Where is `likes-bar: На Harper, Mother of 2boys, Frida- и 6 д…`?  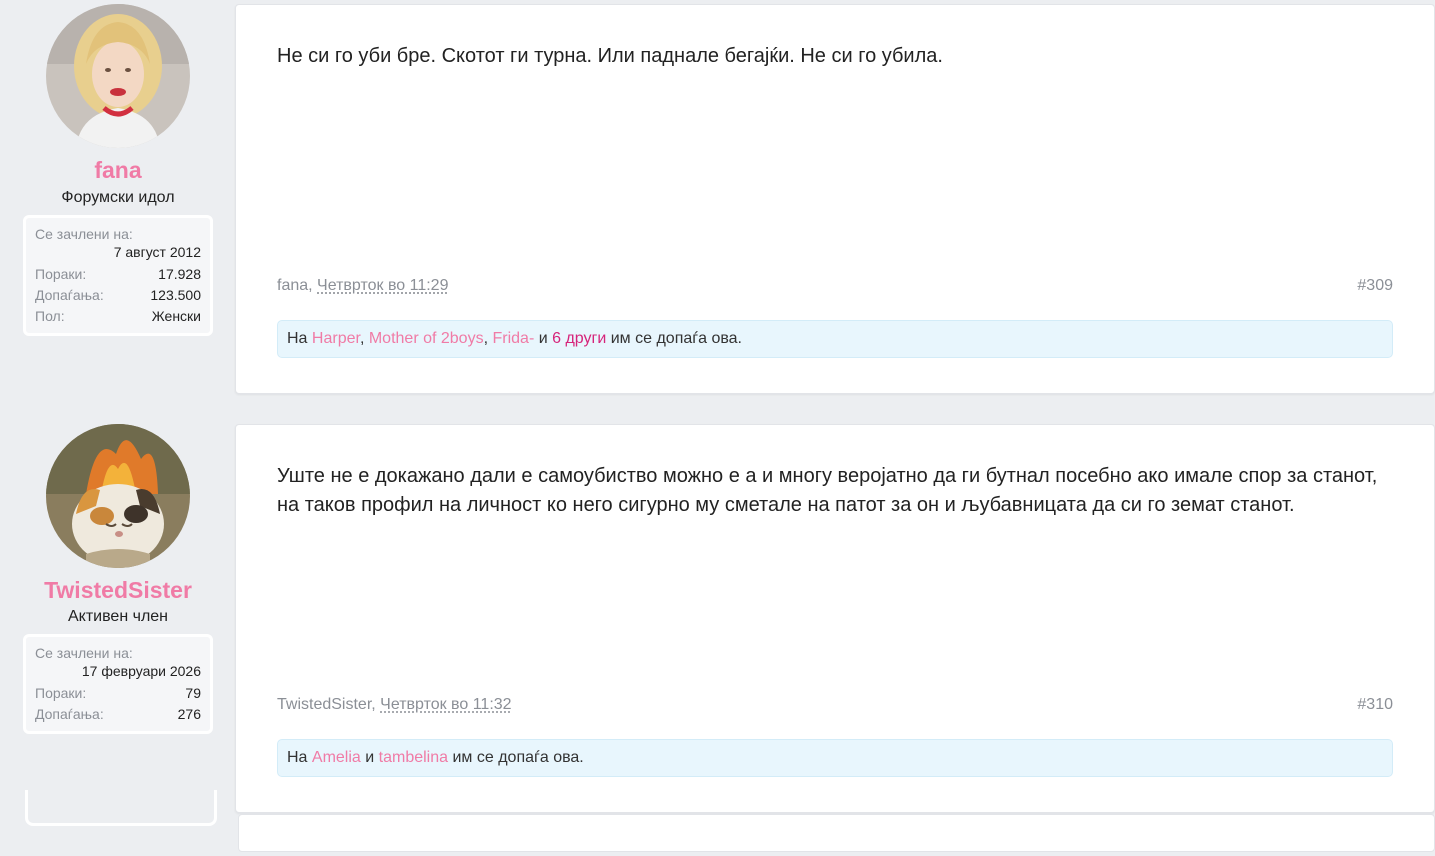
likes-bar: На Harper, Mother of 2boys, Frida- и 6 д… is located at coordinates (835, 339).